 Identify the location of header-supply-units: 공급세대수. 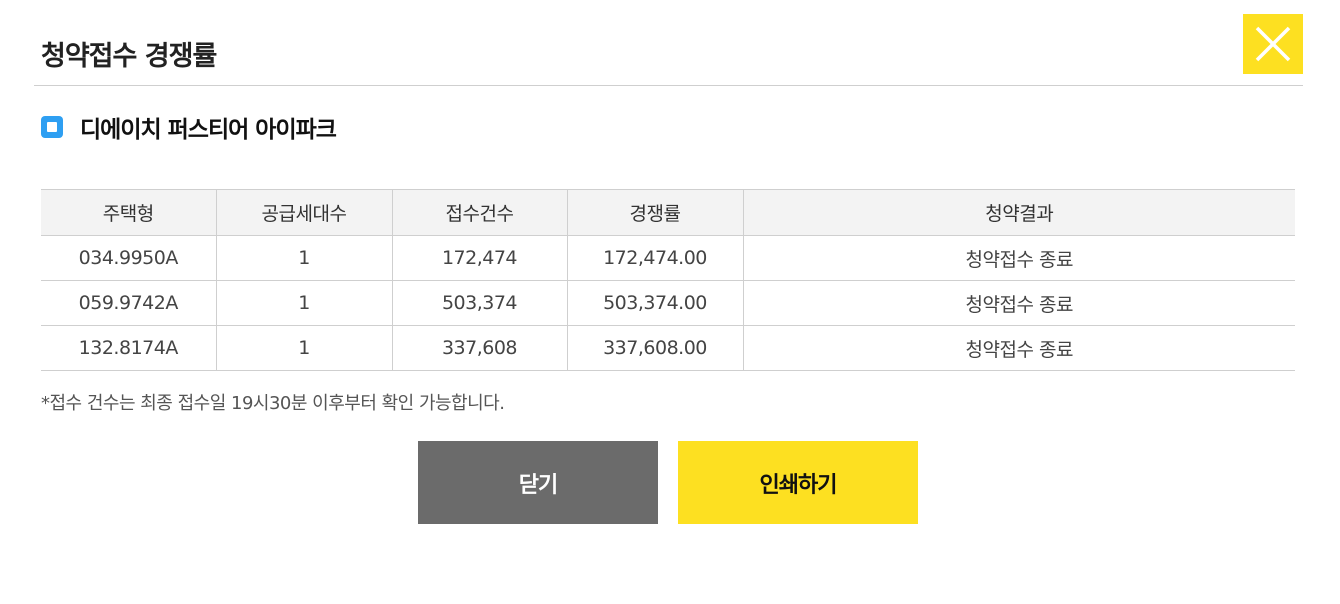
(304, 212).